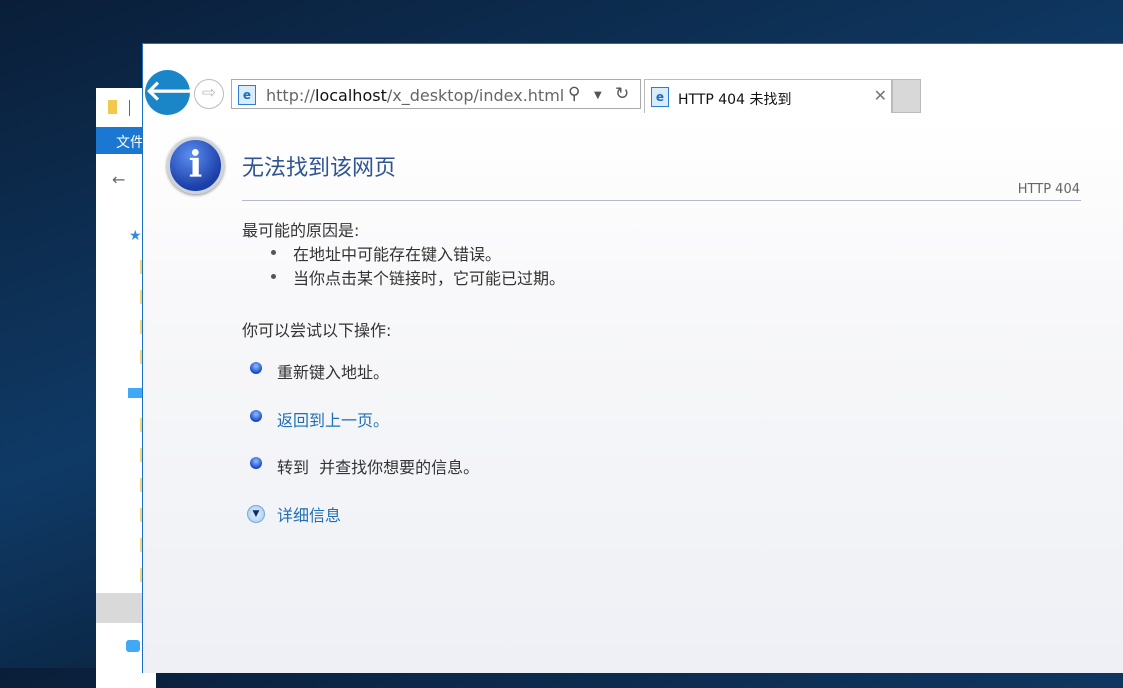  What do you see at coordinates (112, 107) in the screenshot?
I see `folder-icon` at bounding box center [112, 107].